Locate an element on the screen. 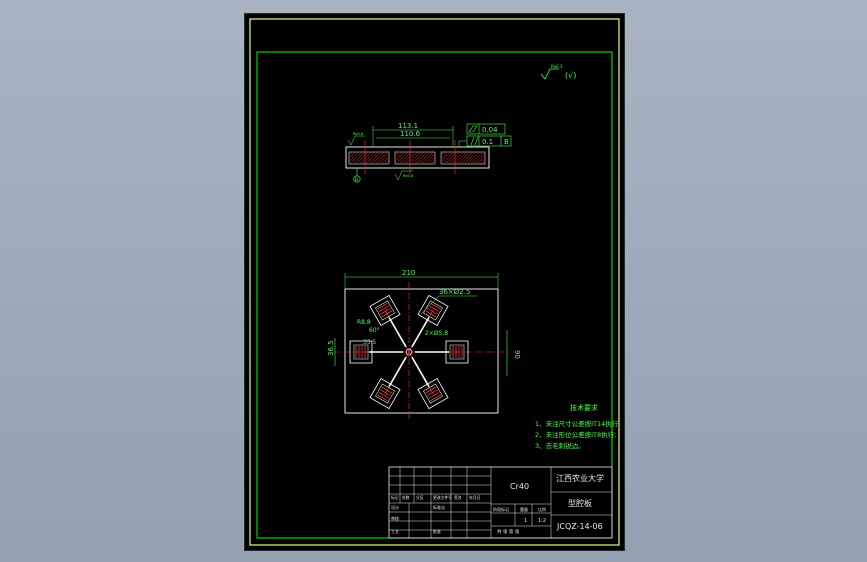 The image size is (867, 562). roughness-symbol-value: Ra6.3 is located at coordinates (557, 66).